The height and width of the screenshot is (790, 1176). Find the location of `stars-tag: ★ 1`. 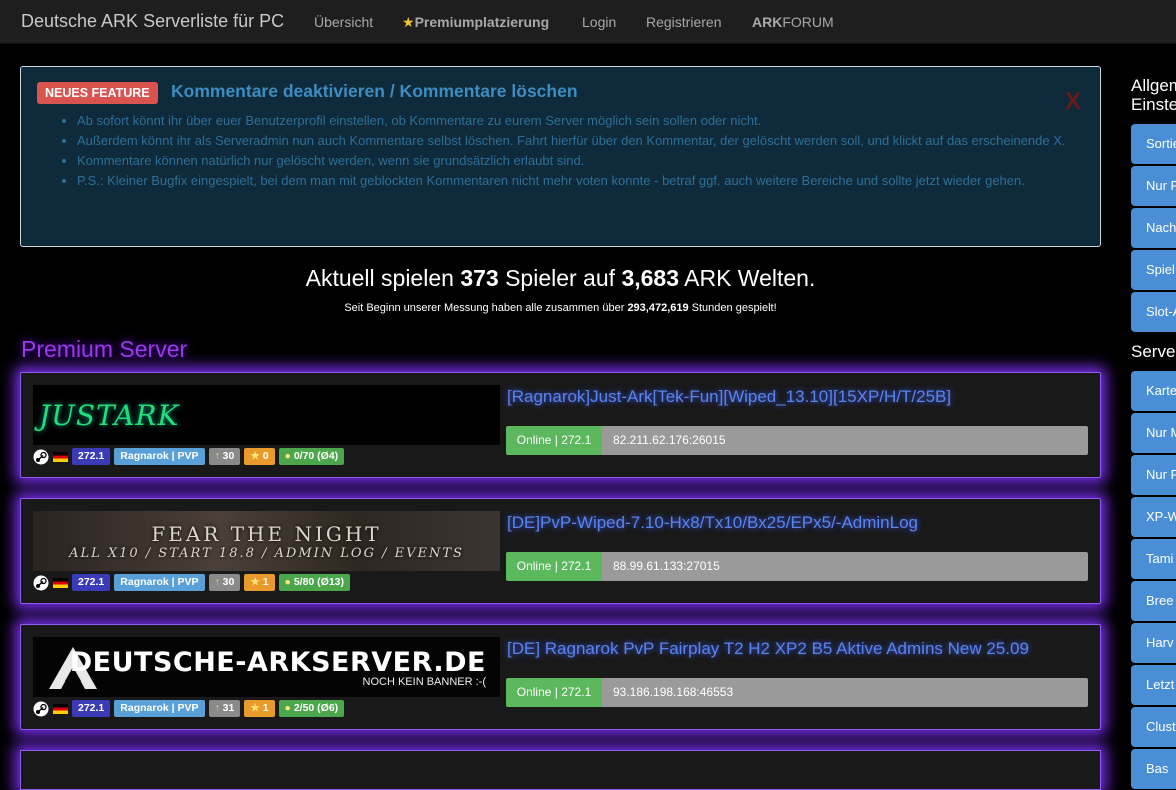

stars-tag: ★ 1 is located at coordinates (259, 708).